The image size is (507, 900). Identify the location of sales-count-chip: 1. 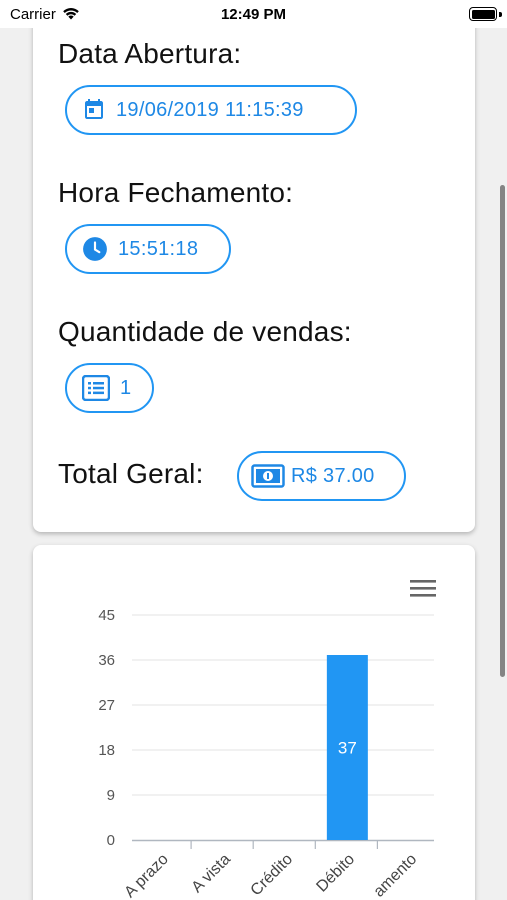
(109, 388).